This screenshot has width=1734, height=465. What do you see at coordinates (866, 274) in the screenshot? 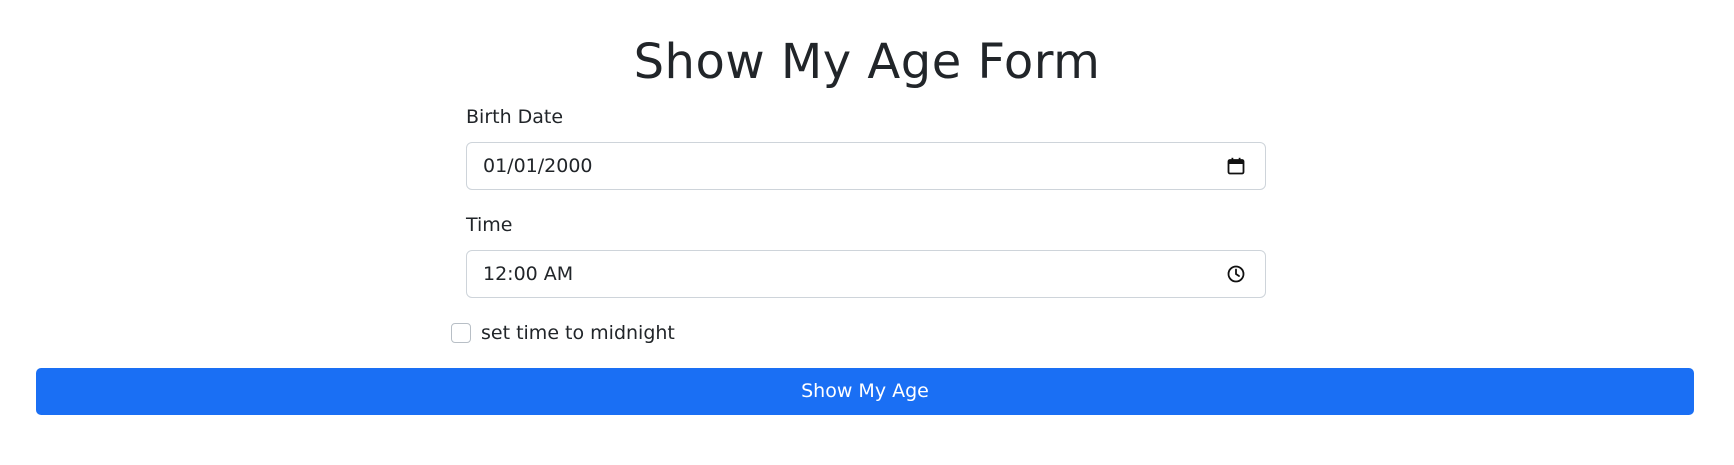
I see `time-input: 12:00 AM` at bounding box center [866, 274].